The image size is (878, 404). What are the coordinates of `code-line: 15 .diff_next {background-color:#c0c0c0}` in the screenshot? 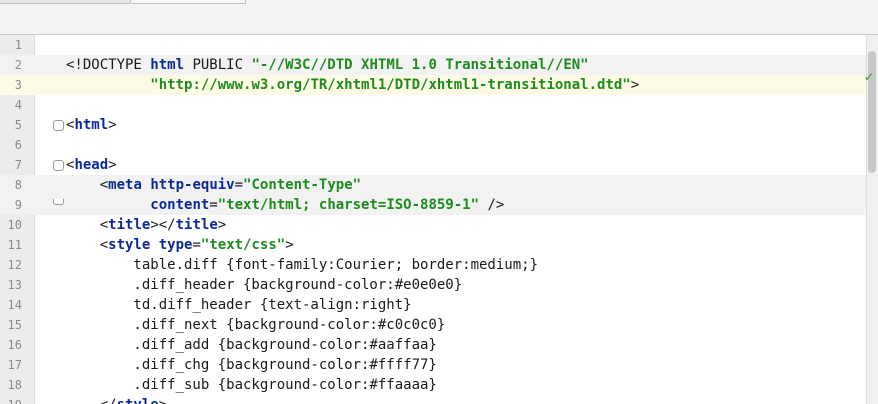 It's located at (433, 325).